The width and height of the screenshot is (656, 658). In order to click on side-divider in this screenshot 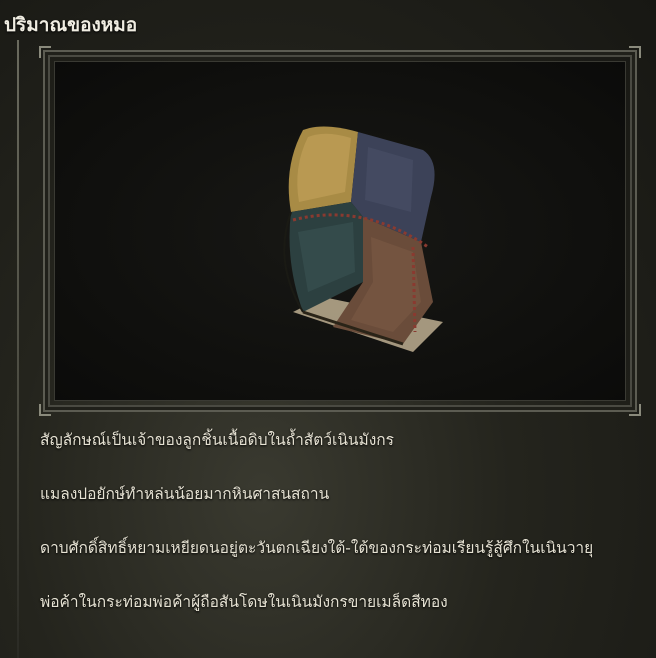, I will do `click(18, 349)`.